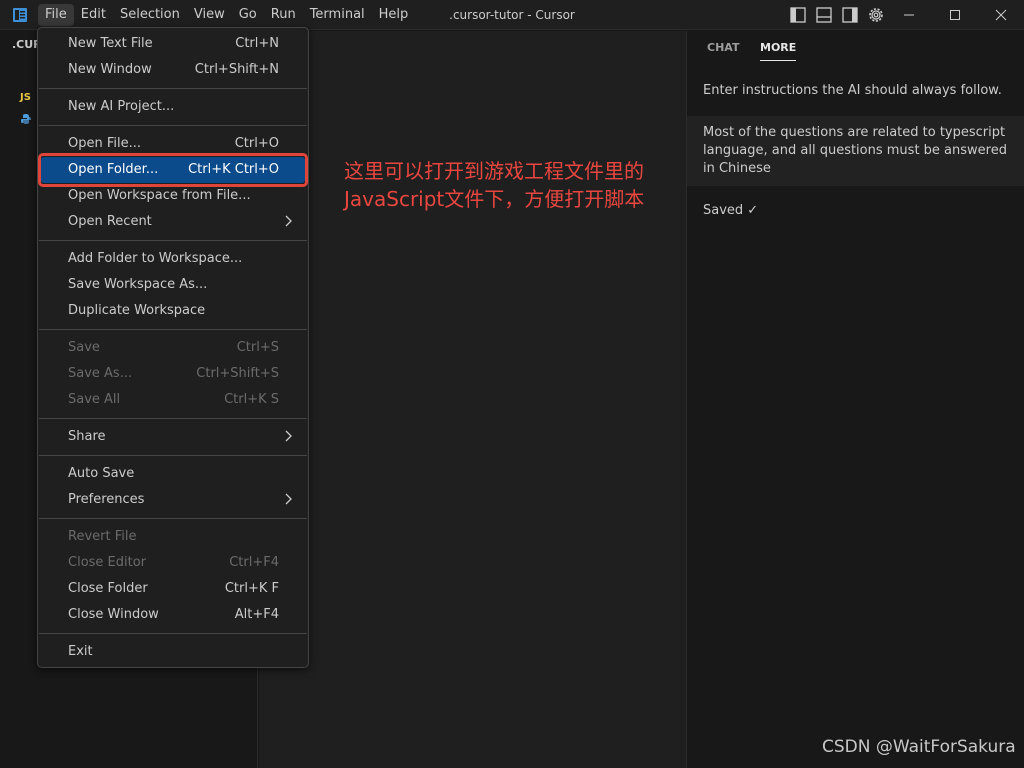 Image resolution: width=1024 pixels, height=768 pixels. I want to click on menu-item-open-recent: Open Recent, so click(173, 222).